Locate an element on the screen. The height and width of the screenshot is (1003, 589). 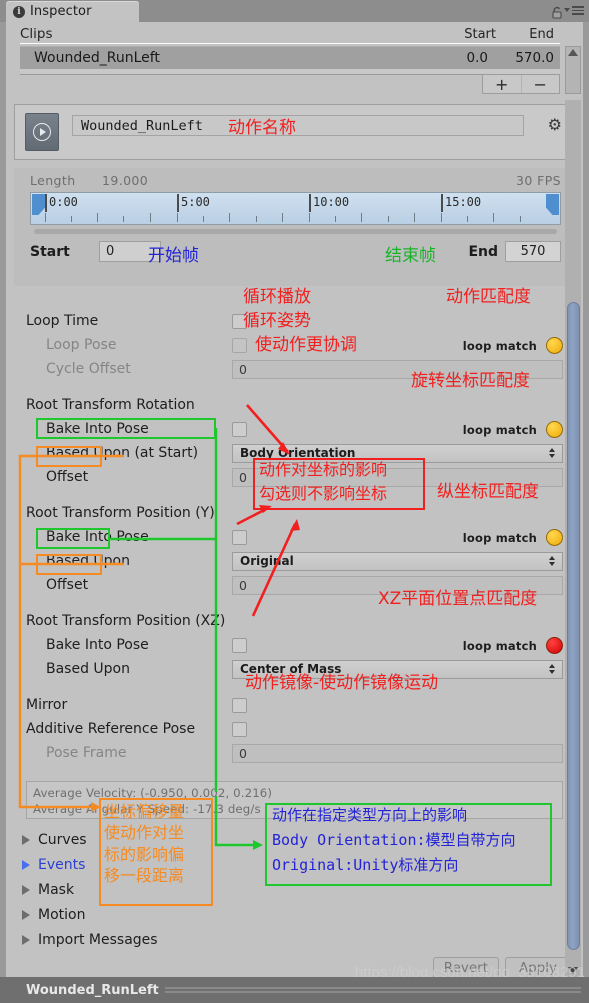
tab-bar: i Inspector is located at coordinates (294, 11).